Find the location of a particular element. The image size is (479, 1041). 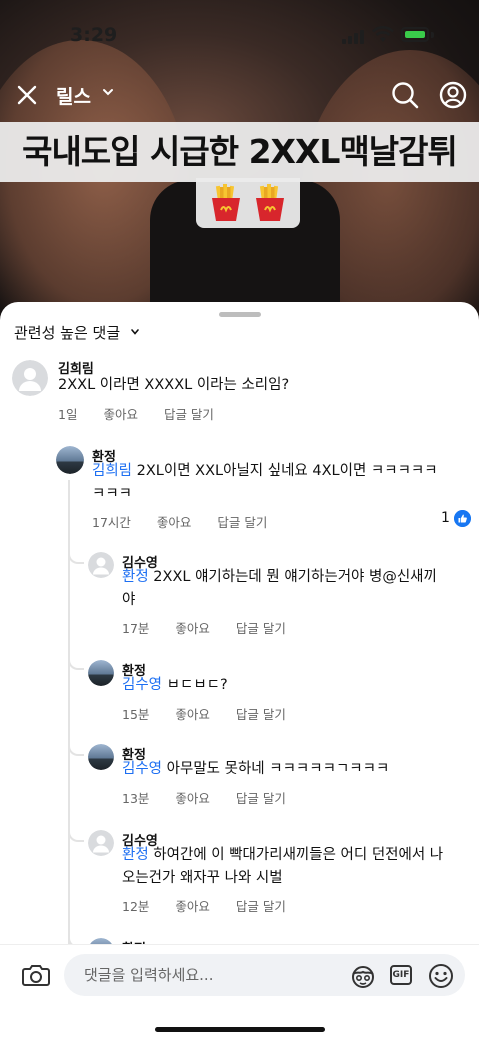

close-icon is located at coordinates (27, 95).